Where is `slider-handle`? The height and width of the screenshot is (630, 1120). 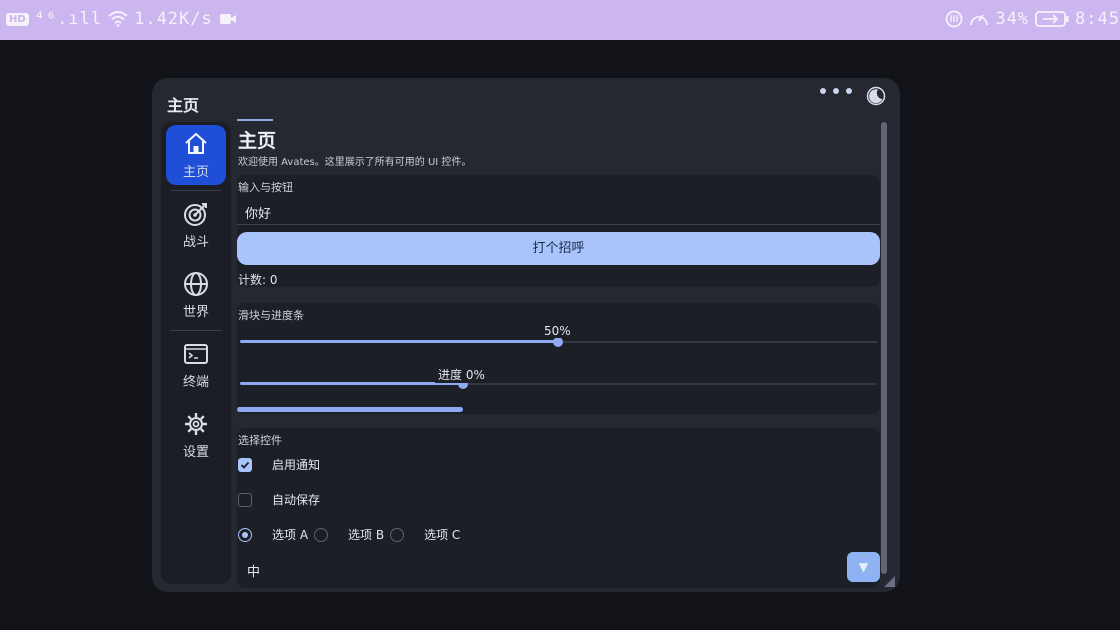
slider-handle is located at coordinates (558, 342).